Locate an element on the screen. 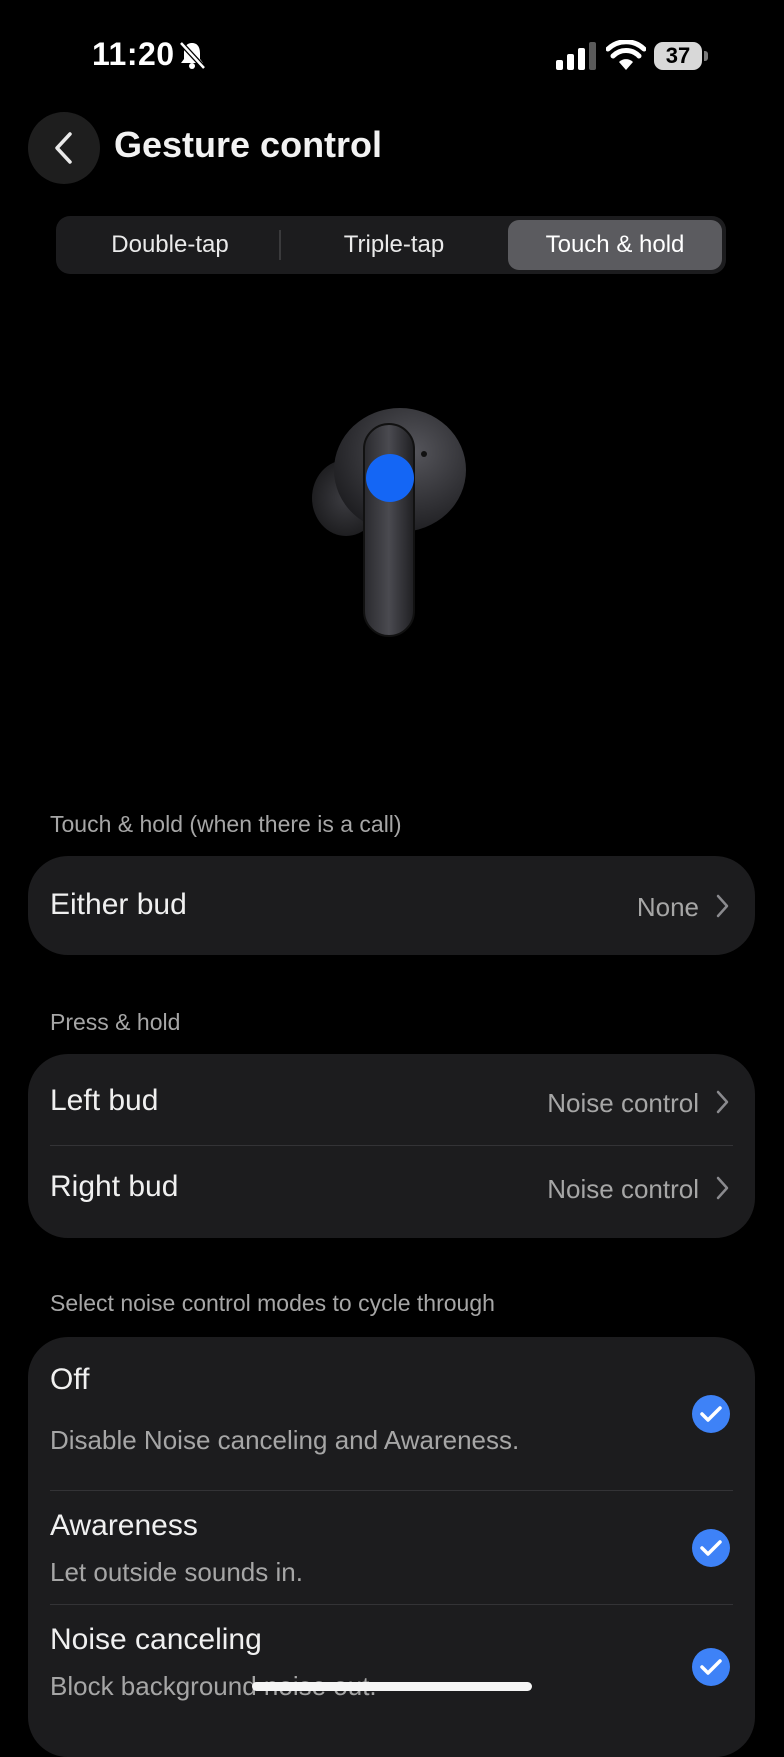 The image size is (784, 1757). row-either-bud: Either bud None is located at coordinates (391, 905).